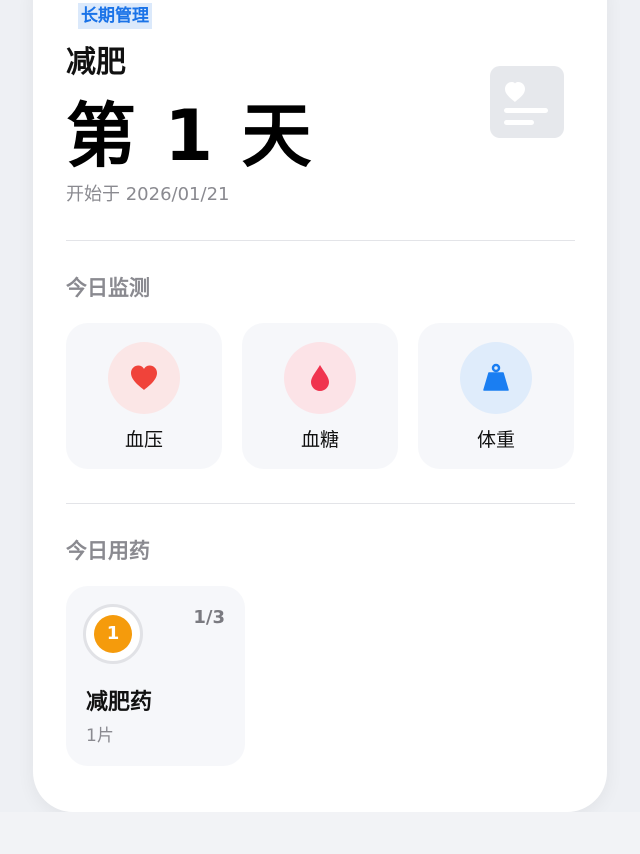 The width and height of the screenshot is (640, 854). I want to click on bottom-area, so click(320, 833).